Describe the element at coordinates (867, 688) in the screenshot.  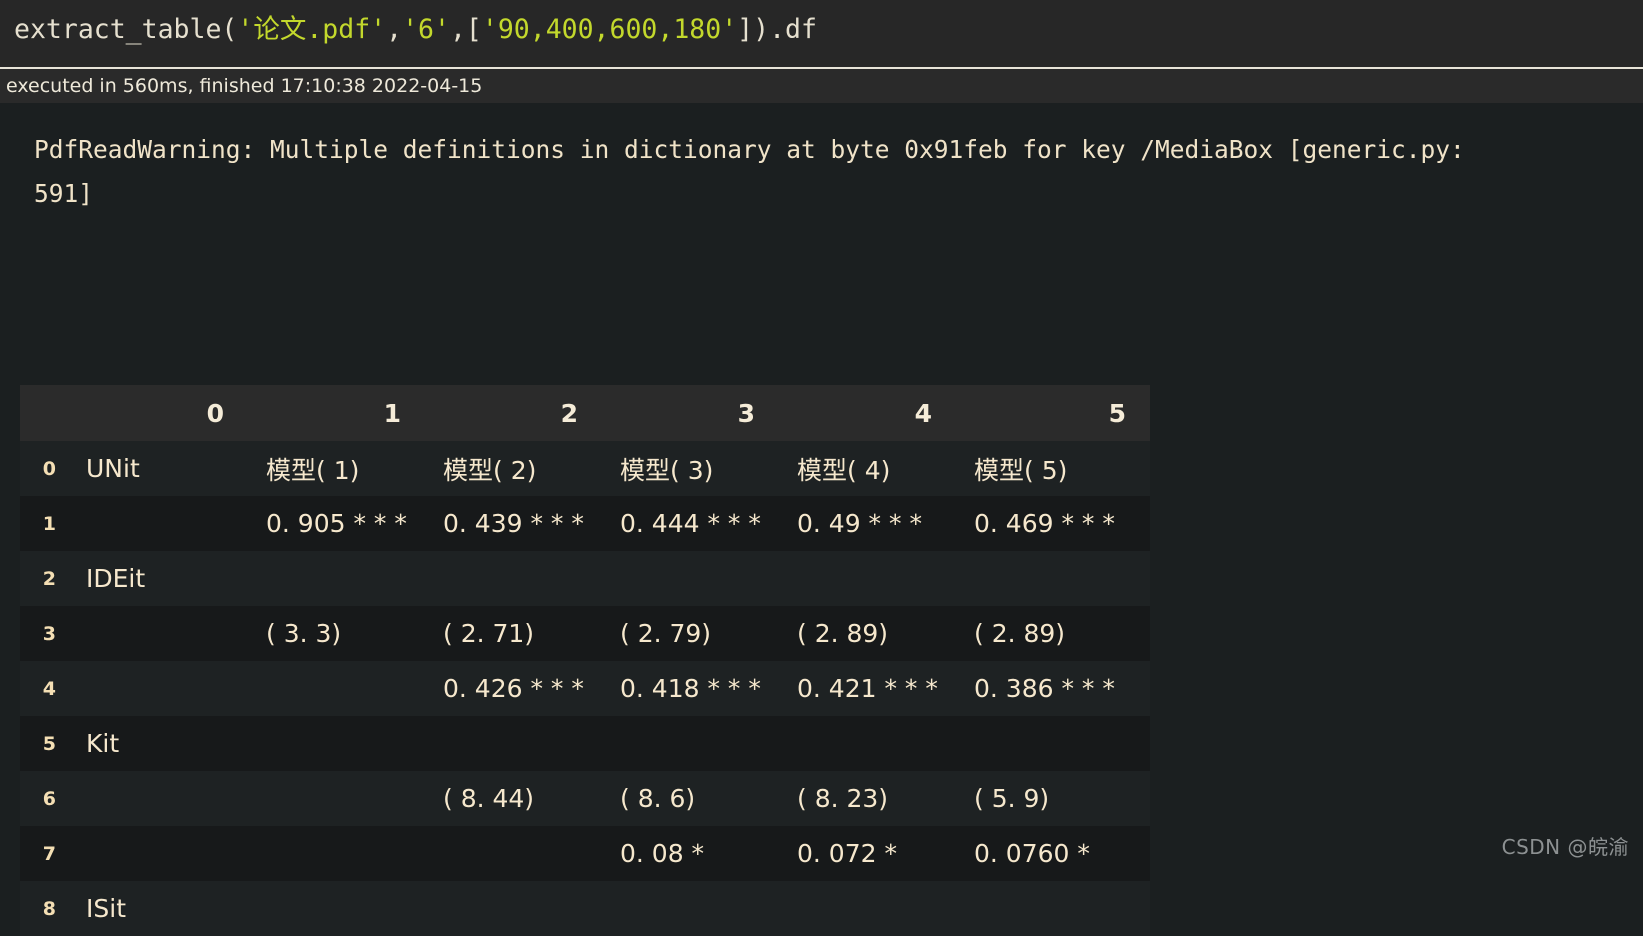
I see `cell-r4-c4: 0. 421 * * *` at that location.